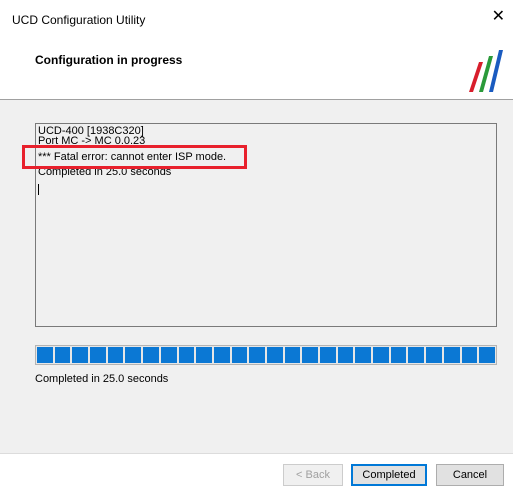  What do you see at coordinates (486, 71) in the screenshot?
I see `logo-icon` at bounding box center [486, 71].